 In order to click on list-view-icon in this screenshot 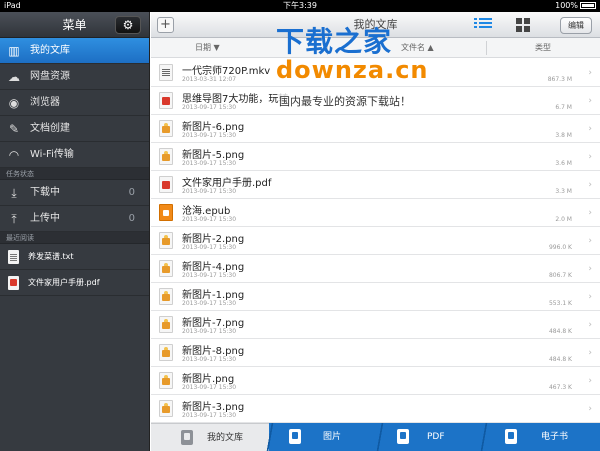, I will do `click(483, 25)`.